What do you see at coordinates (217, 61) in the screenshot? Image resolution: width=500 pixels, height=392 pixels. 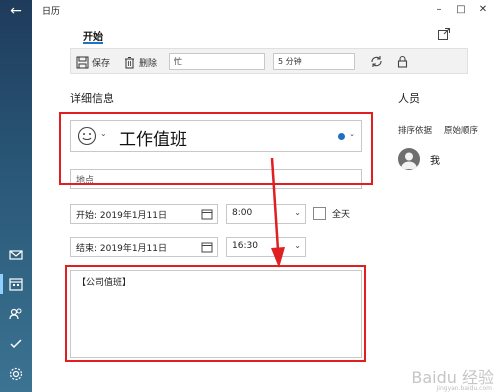 I see `show-as-dropdown: 忙` at bounding box center [217, 61].